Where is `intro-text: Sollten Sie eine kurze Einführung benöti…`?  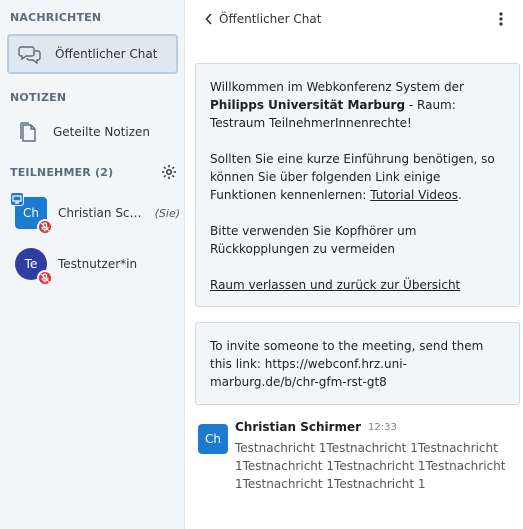
intro-text: Sollten Sie eine kurze Einführung benöti… is located at coordinates (357, 177).